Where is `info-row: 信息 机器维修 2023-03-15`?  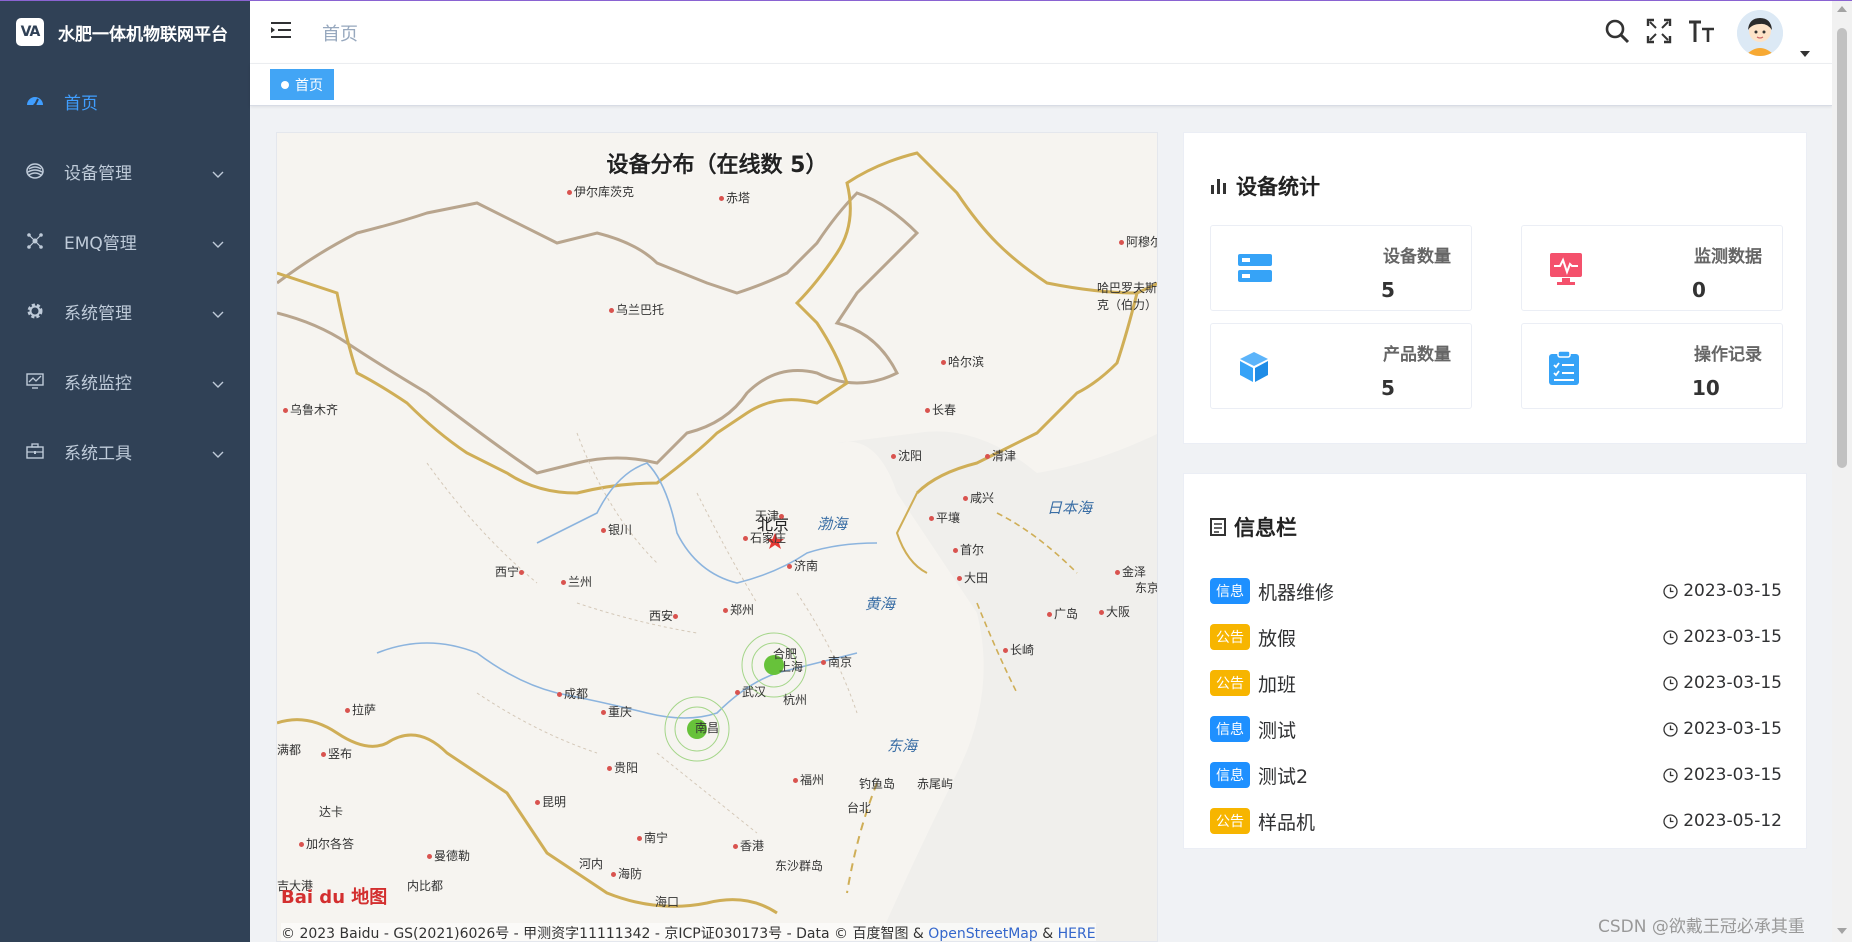
info-row: 信息 机器维修 2023-03-15 is located at coordinates (1496, 591).